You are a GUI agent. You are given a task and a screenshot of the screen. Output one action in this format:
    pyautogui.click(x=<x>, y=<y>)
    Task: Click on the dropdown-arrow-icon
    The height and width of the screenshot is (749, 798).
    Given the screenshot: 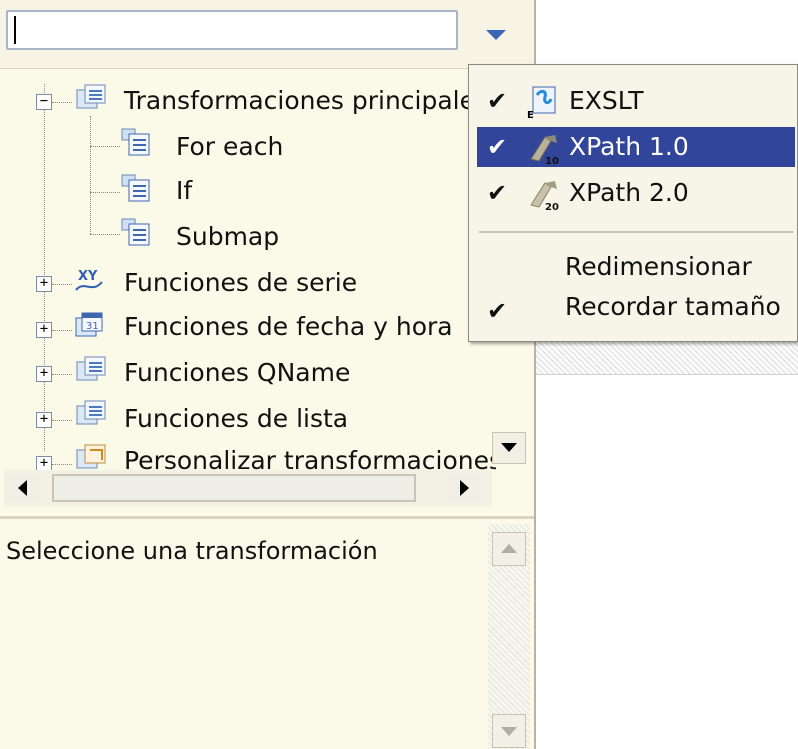 What is the action you would take?
    pyautogui.click(x=496, y=35)
    